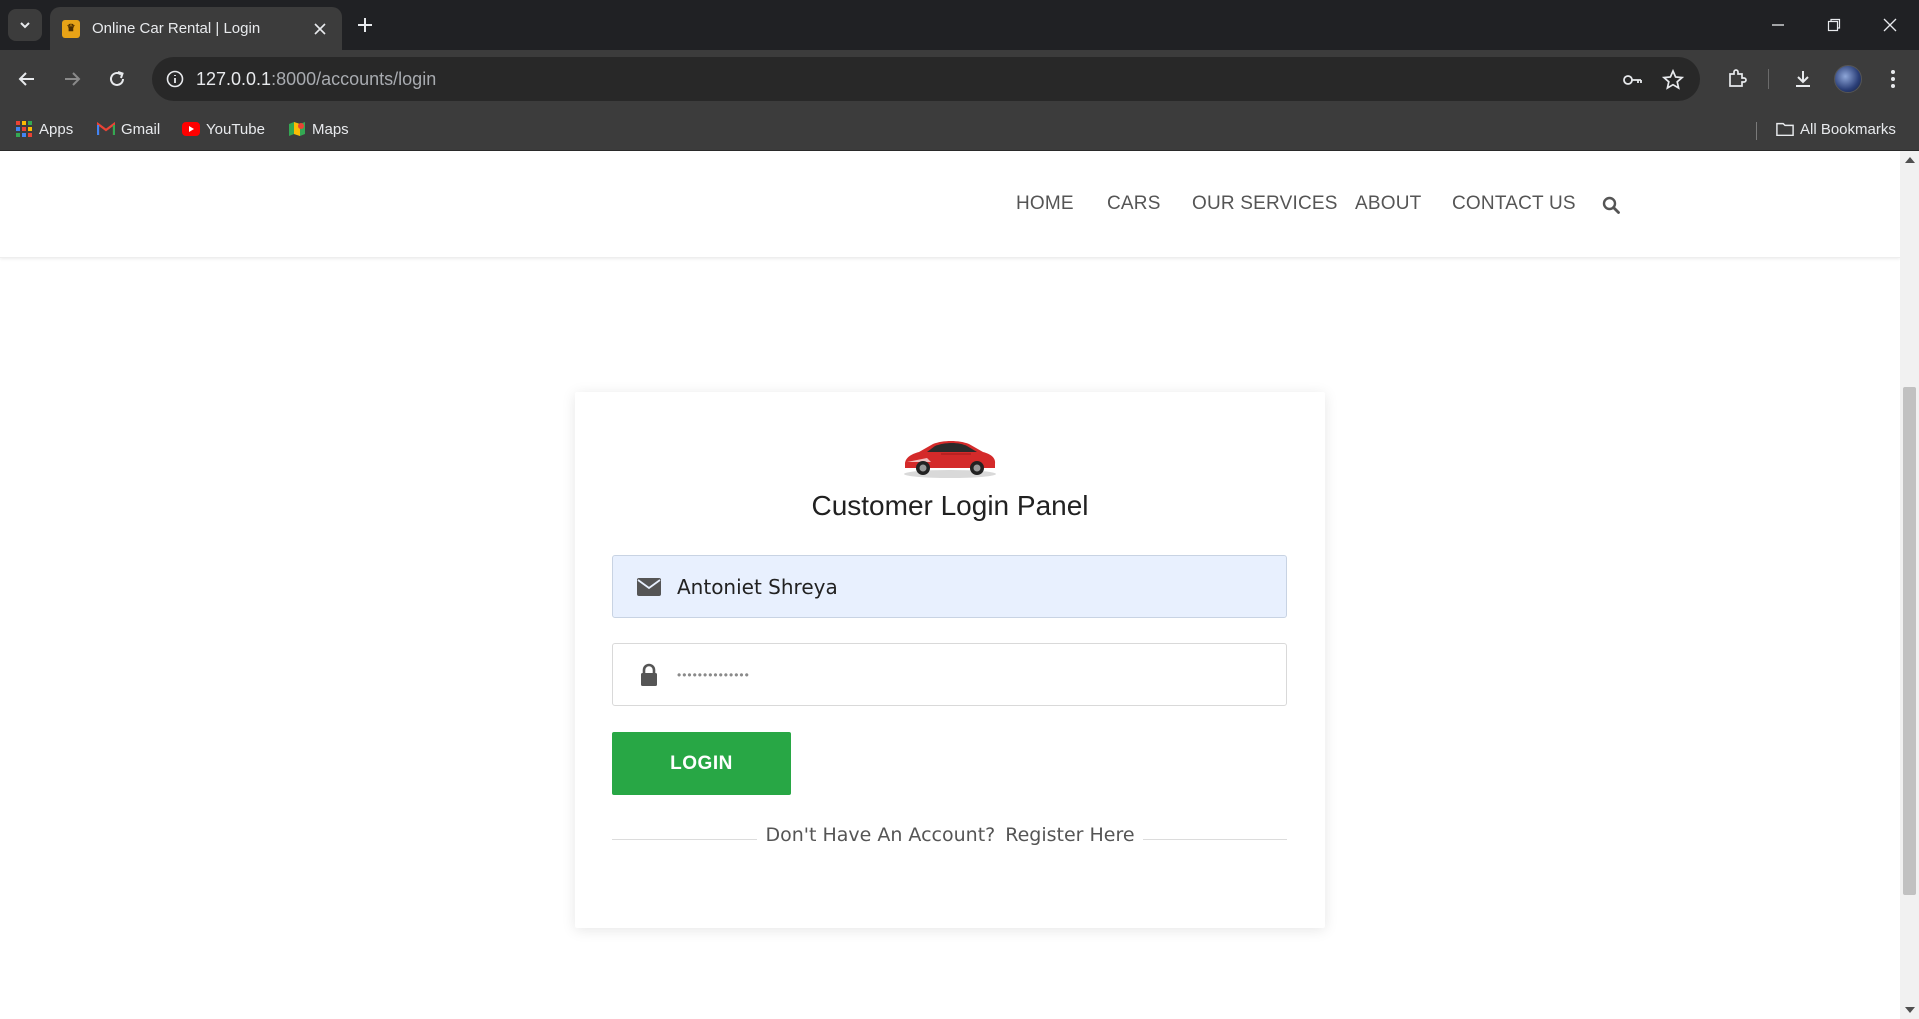 This screenshot has width=1919, height=1019. I want to click on nav-our-services: OUR SERVICES, so click(1265, 204).